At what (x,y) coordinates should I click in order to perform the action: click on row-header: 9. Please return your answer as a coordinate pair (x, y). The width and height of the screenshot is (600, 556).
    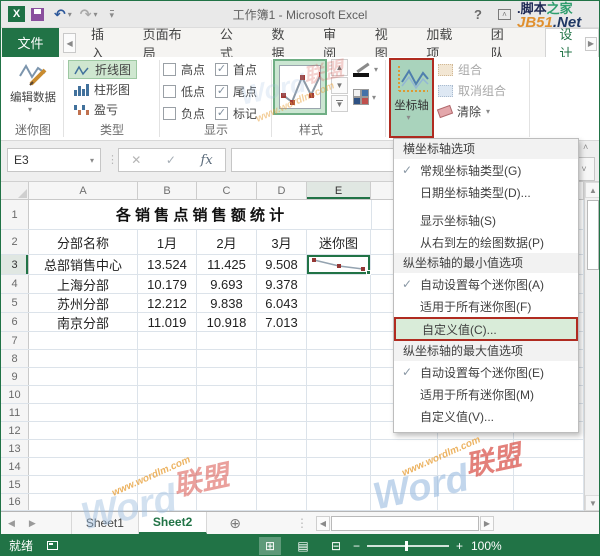
    Looking at the image, I should click on (15, 376).